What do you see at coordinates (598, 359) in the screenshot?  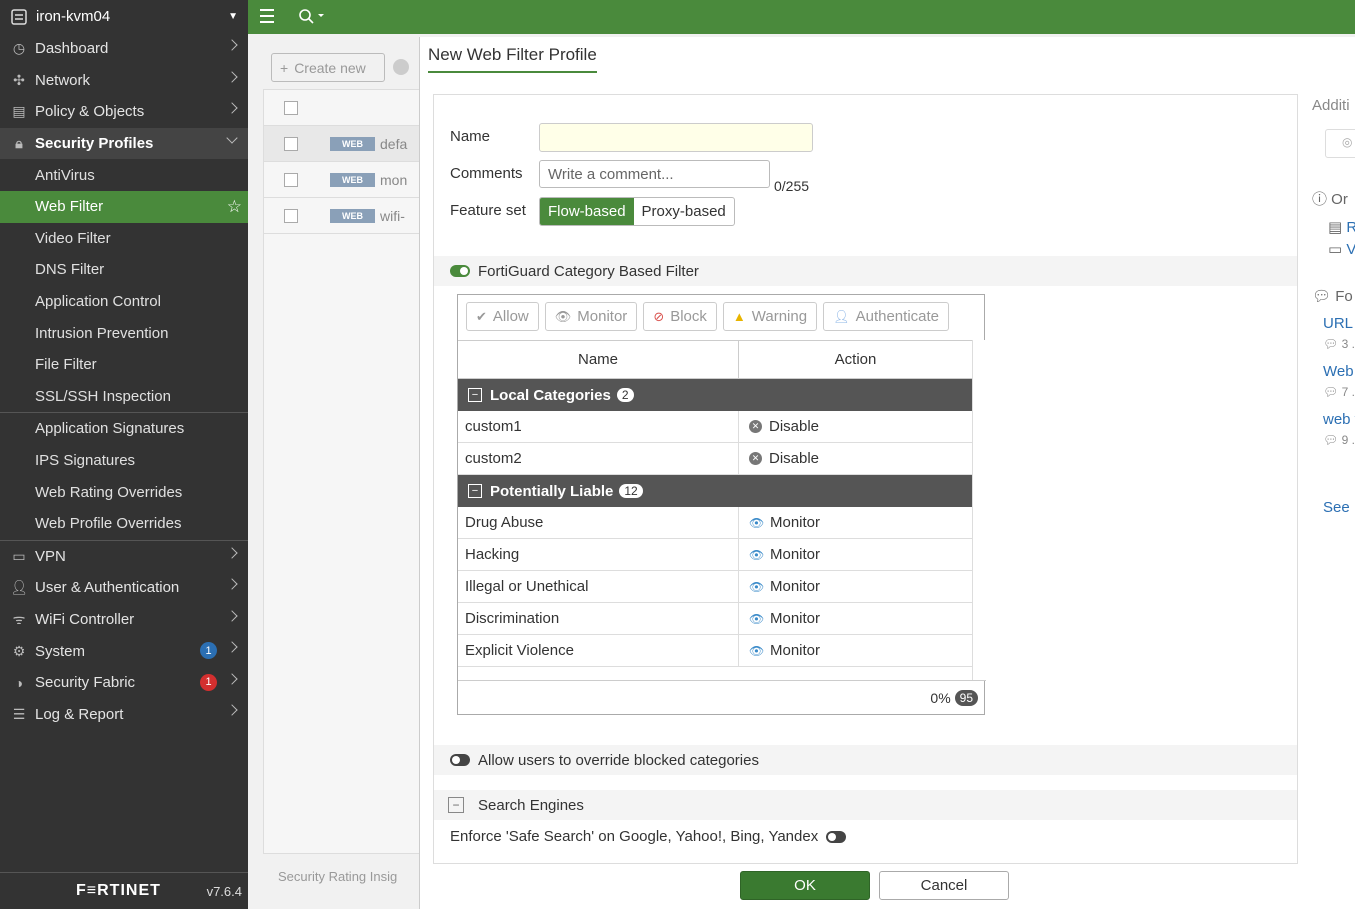 I see `col-name-header: Name` at bounding box center [598, 359].